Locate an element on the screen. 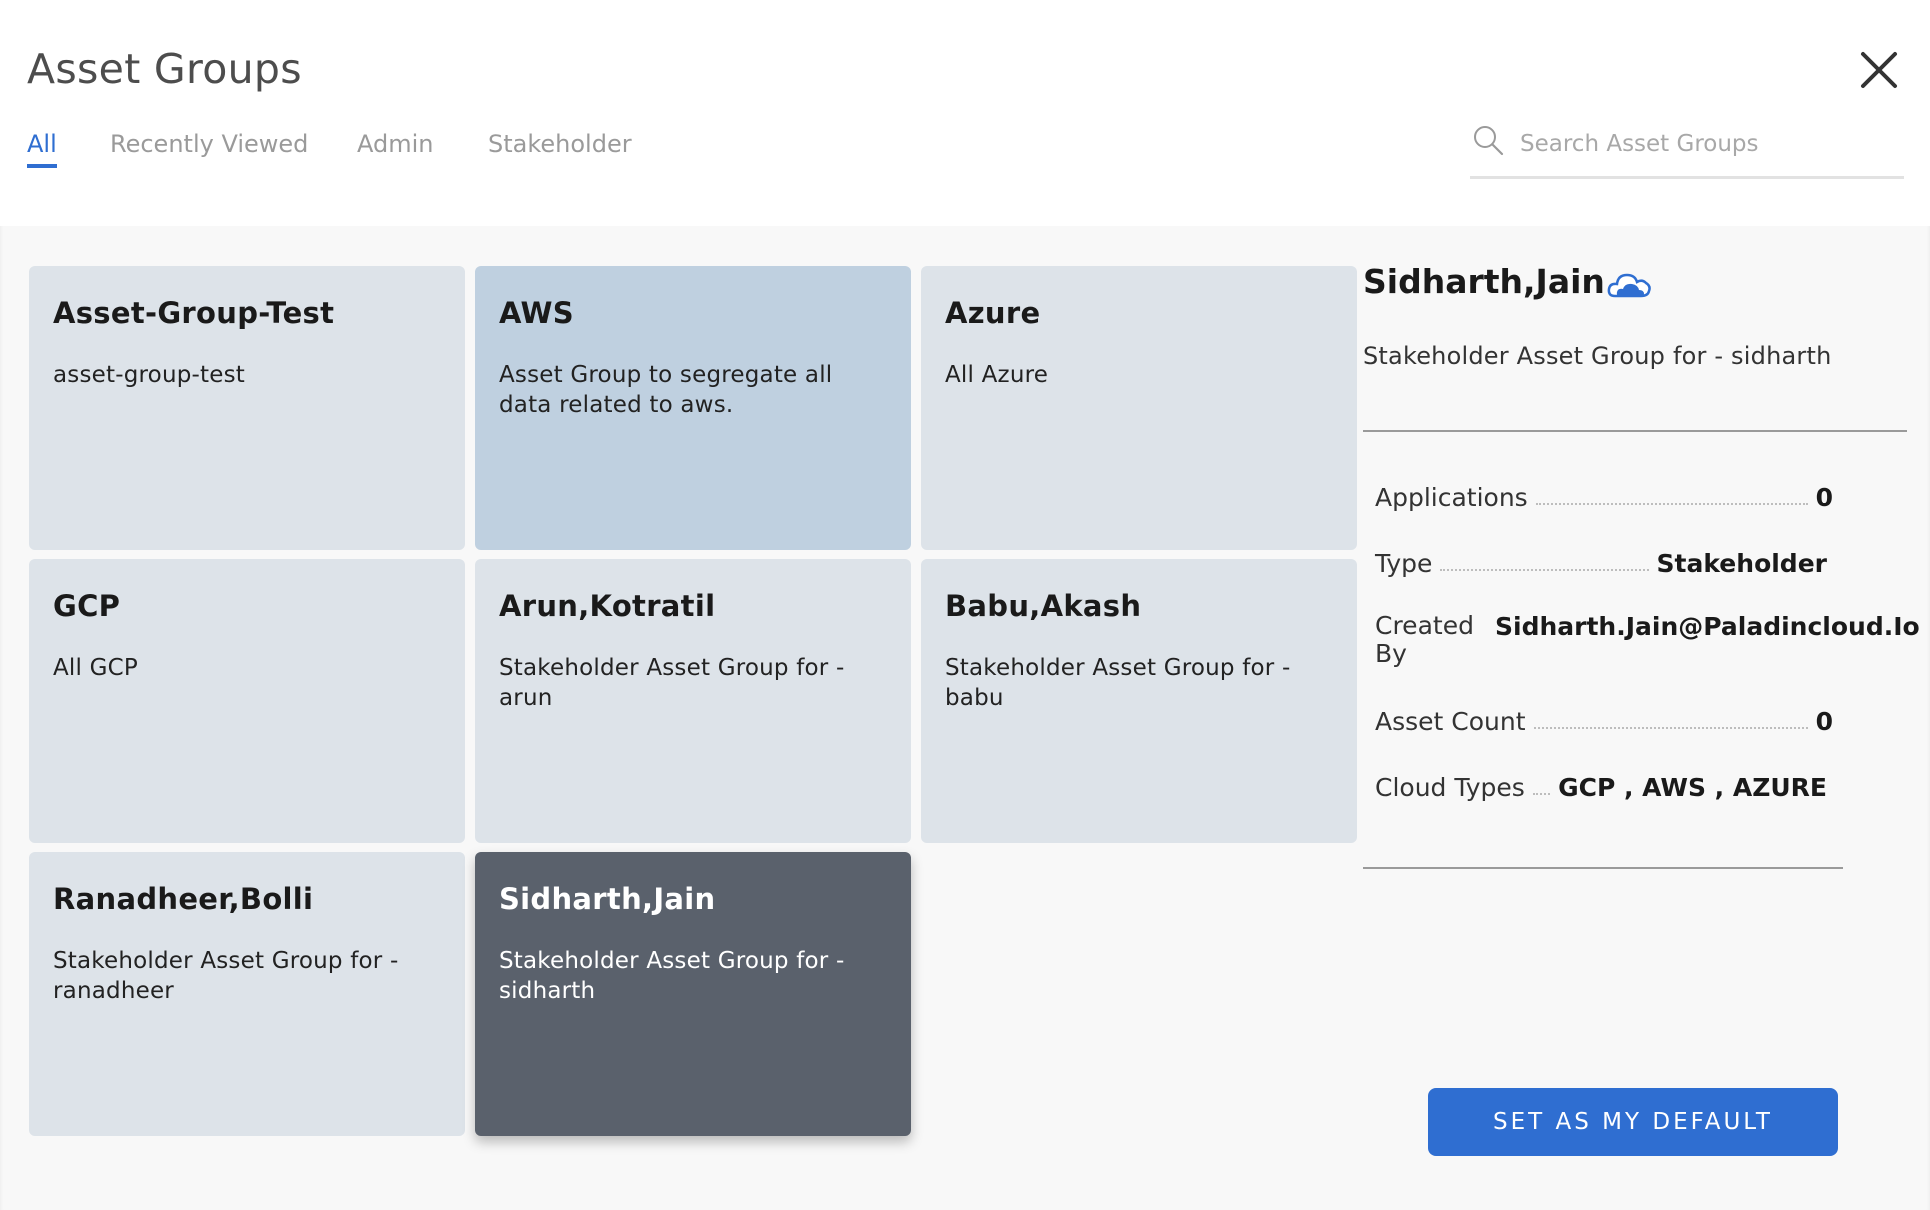 The image size is (1930, 1210). asset-count-value: 0 is located at coordinates (1824, 721).